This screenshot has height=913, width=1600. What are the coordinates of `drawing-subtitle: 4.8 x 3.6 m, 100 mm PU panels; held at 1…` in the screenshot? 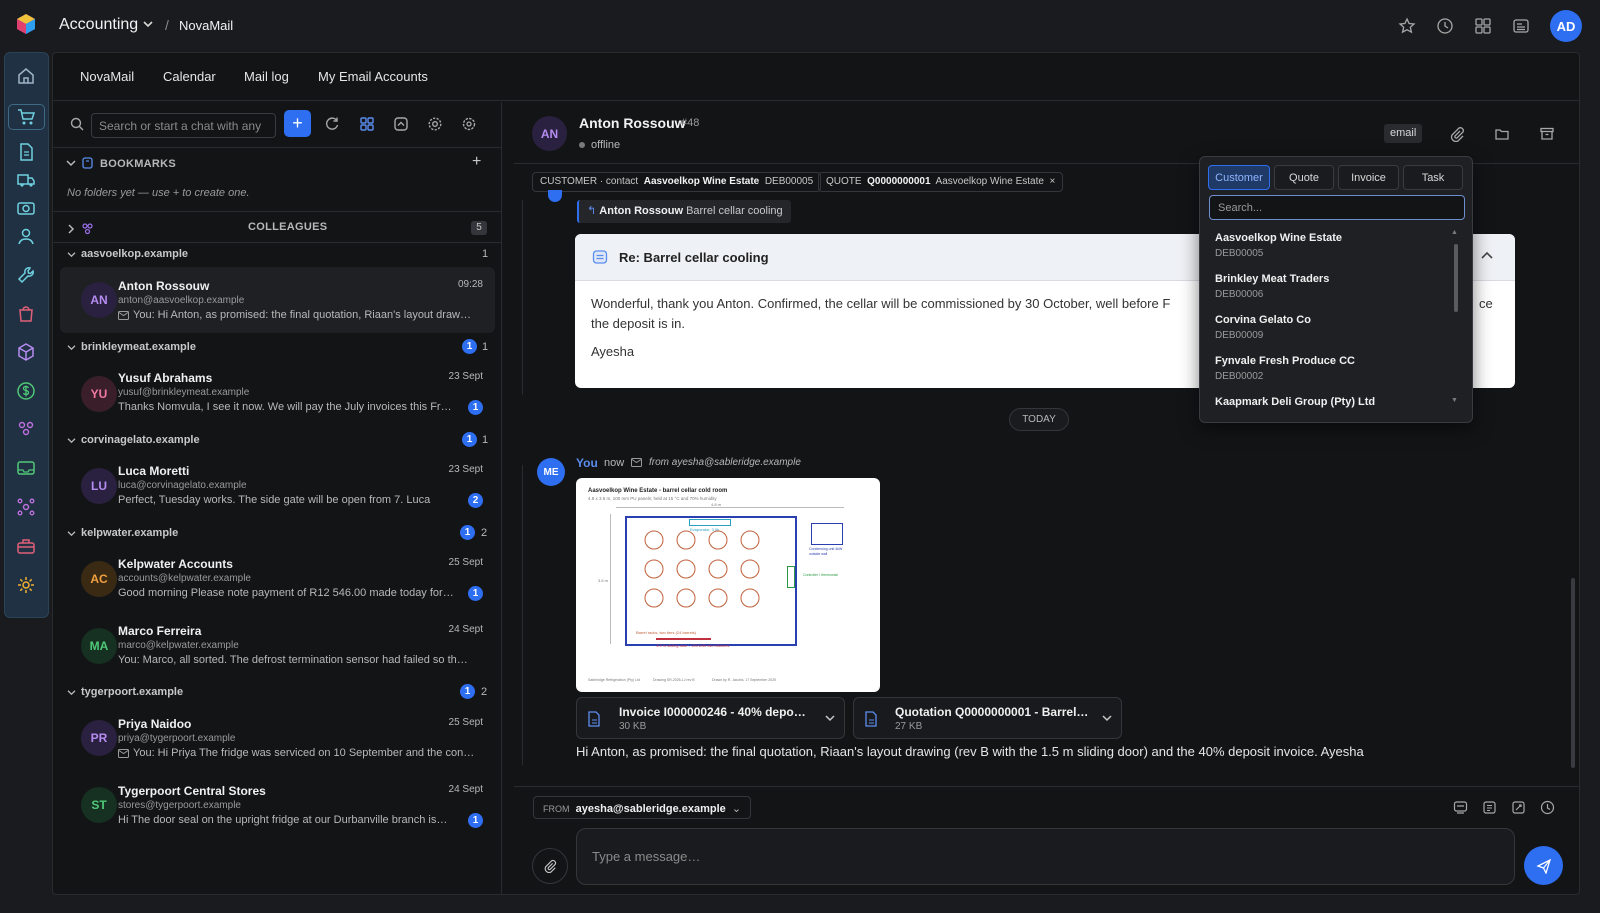 It's located at (652, 498).